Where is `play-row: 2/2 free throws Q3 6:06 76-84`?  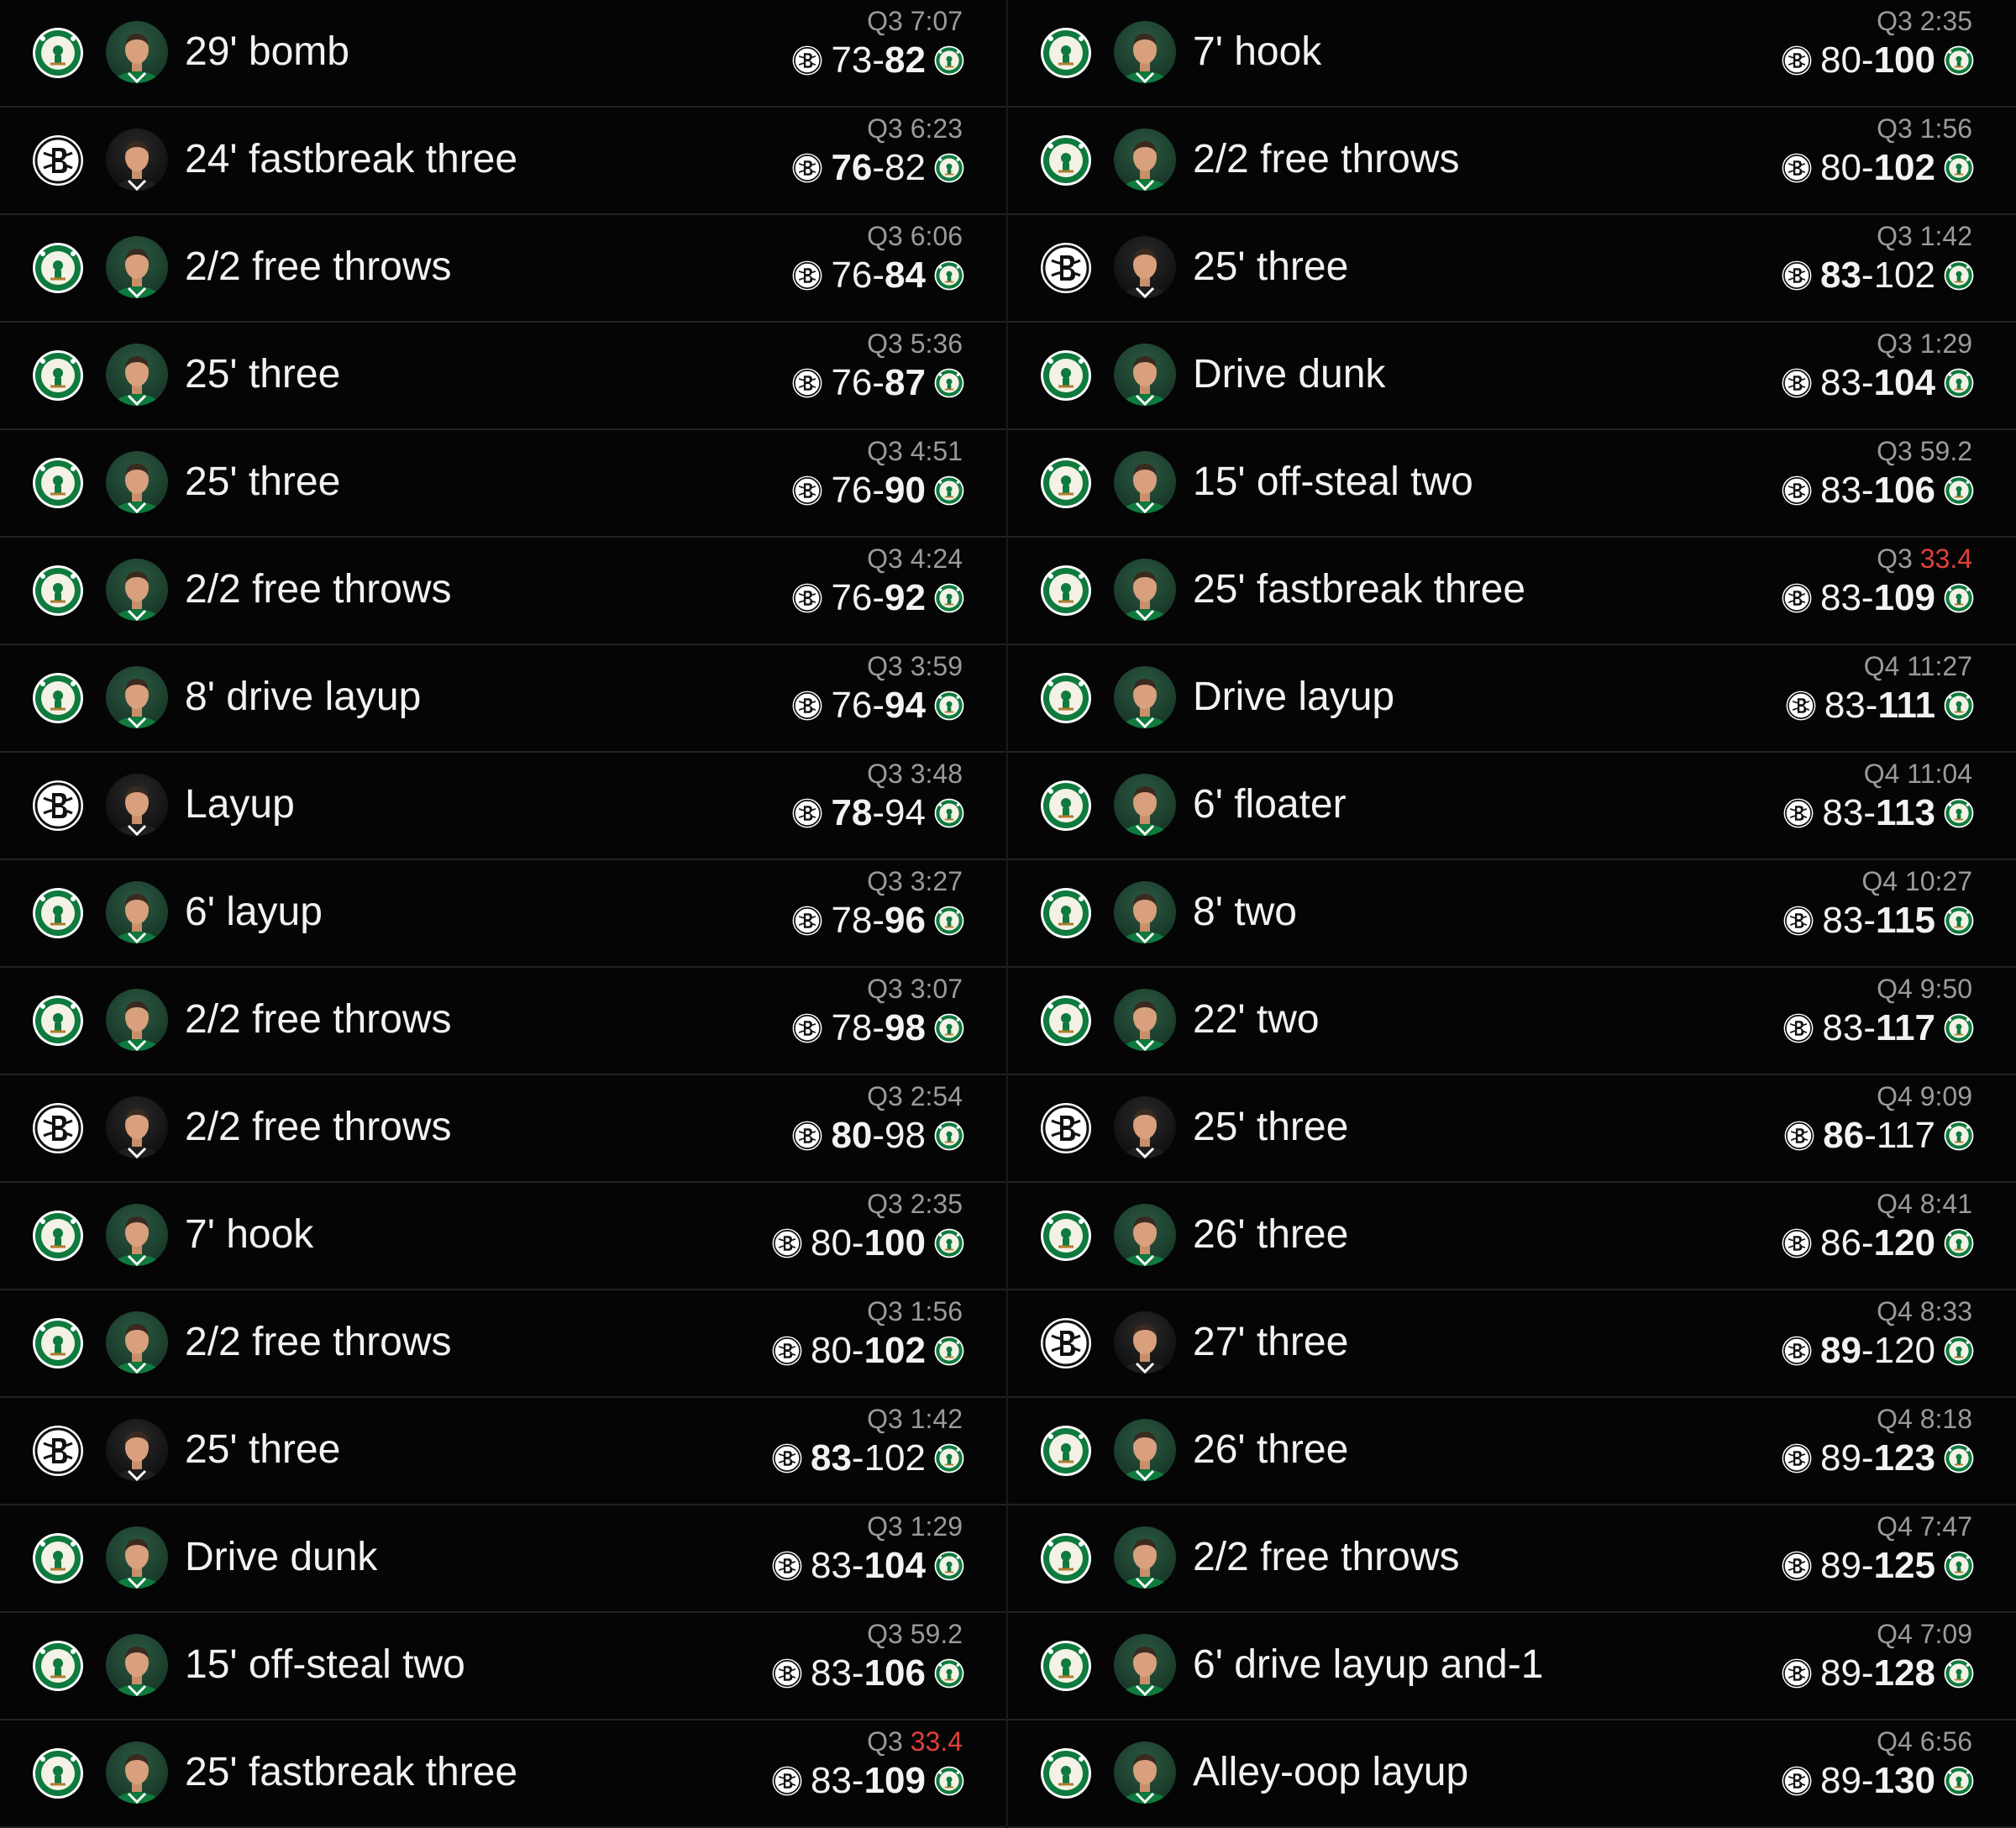 play-row: 2/2 free throws Q3 6:06 76-84 is located at coordinates (503, 269).